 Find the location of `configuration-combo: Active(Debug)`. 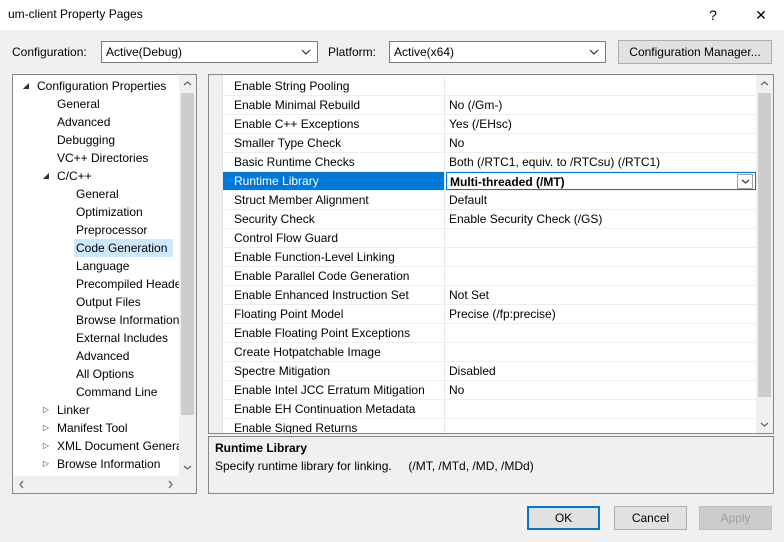

configuration-combo: Active(Debug) is located at coordinates (209, 52).